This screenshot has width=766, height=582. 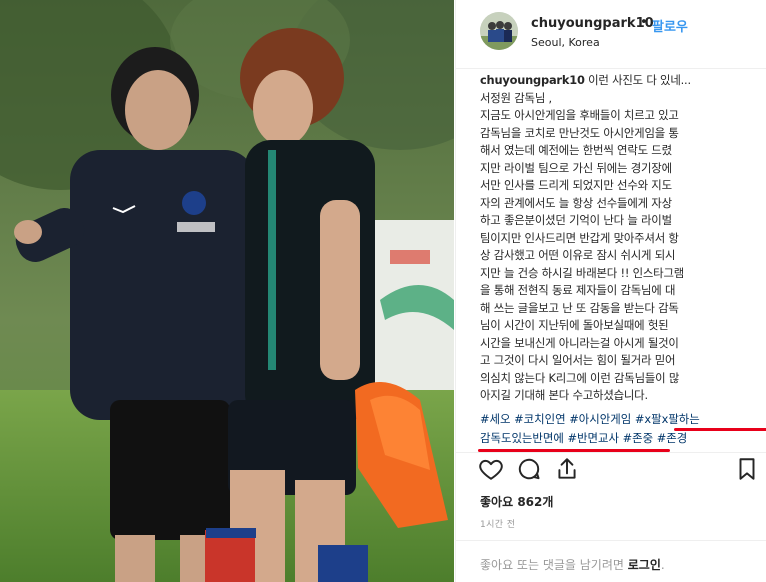 What do you see at coordinates (576, 167) in the screenshot?
I see `caption-line: 지만 라이벌 팀으로 가신 뒤에는 경기장에` at bounding box center [576, 167].